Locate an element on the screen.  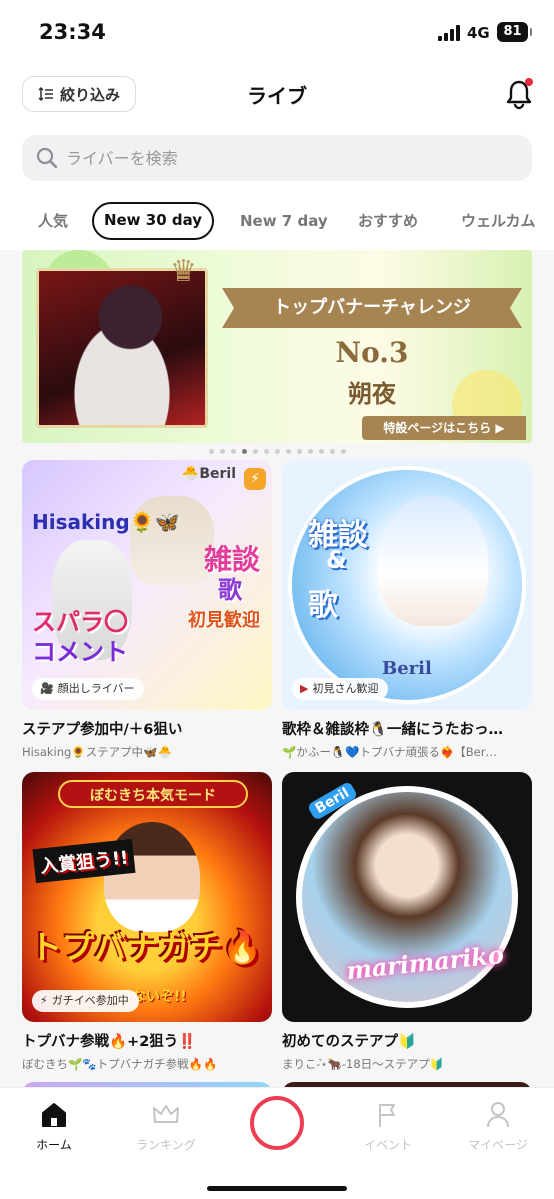
thumb-text: コメント is located at coordinates (80, 652).